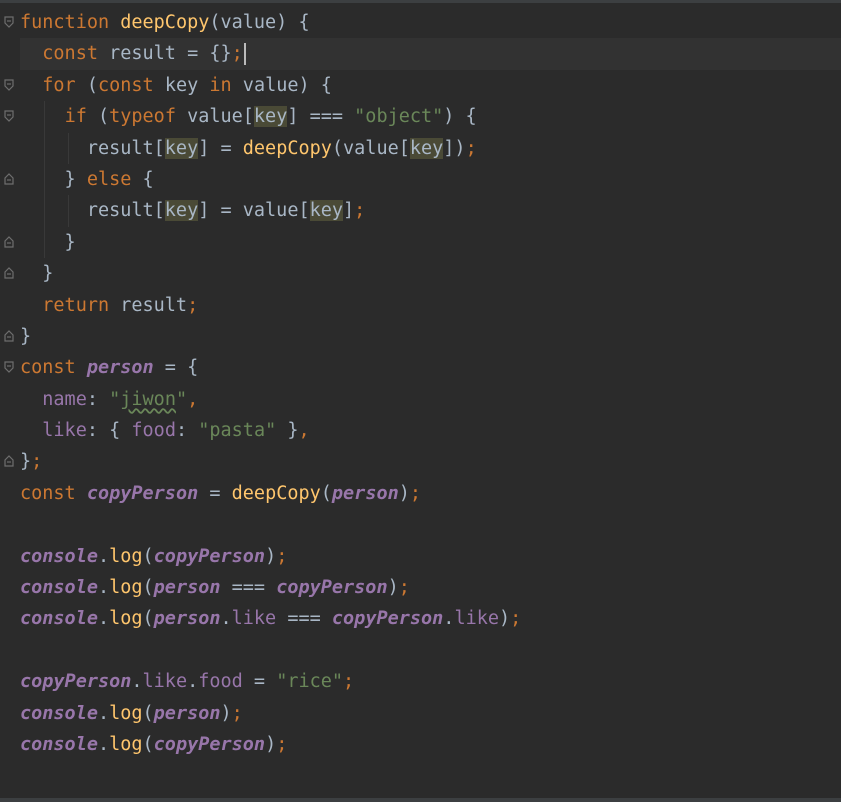 The width and height of the screenshot is (841, 802). Describe the element at coordinates (422, 117) in the screenshot. I see `code-line: if (typeof value[key] === "object") {` at that location.